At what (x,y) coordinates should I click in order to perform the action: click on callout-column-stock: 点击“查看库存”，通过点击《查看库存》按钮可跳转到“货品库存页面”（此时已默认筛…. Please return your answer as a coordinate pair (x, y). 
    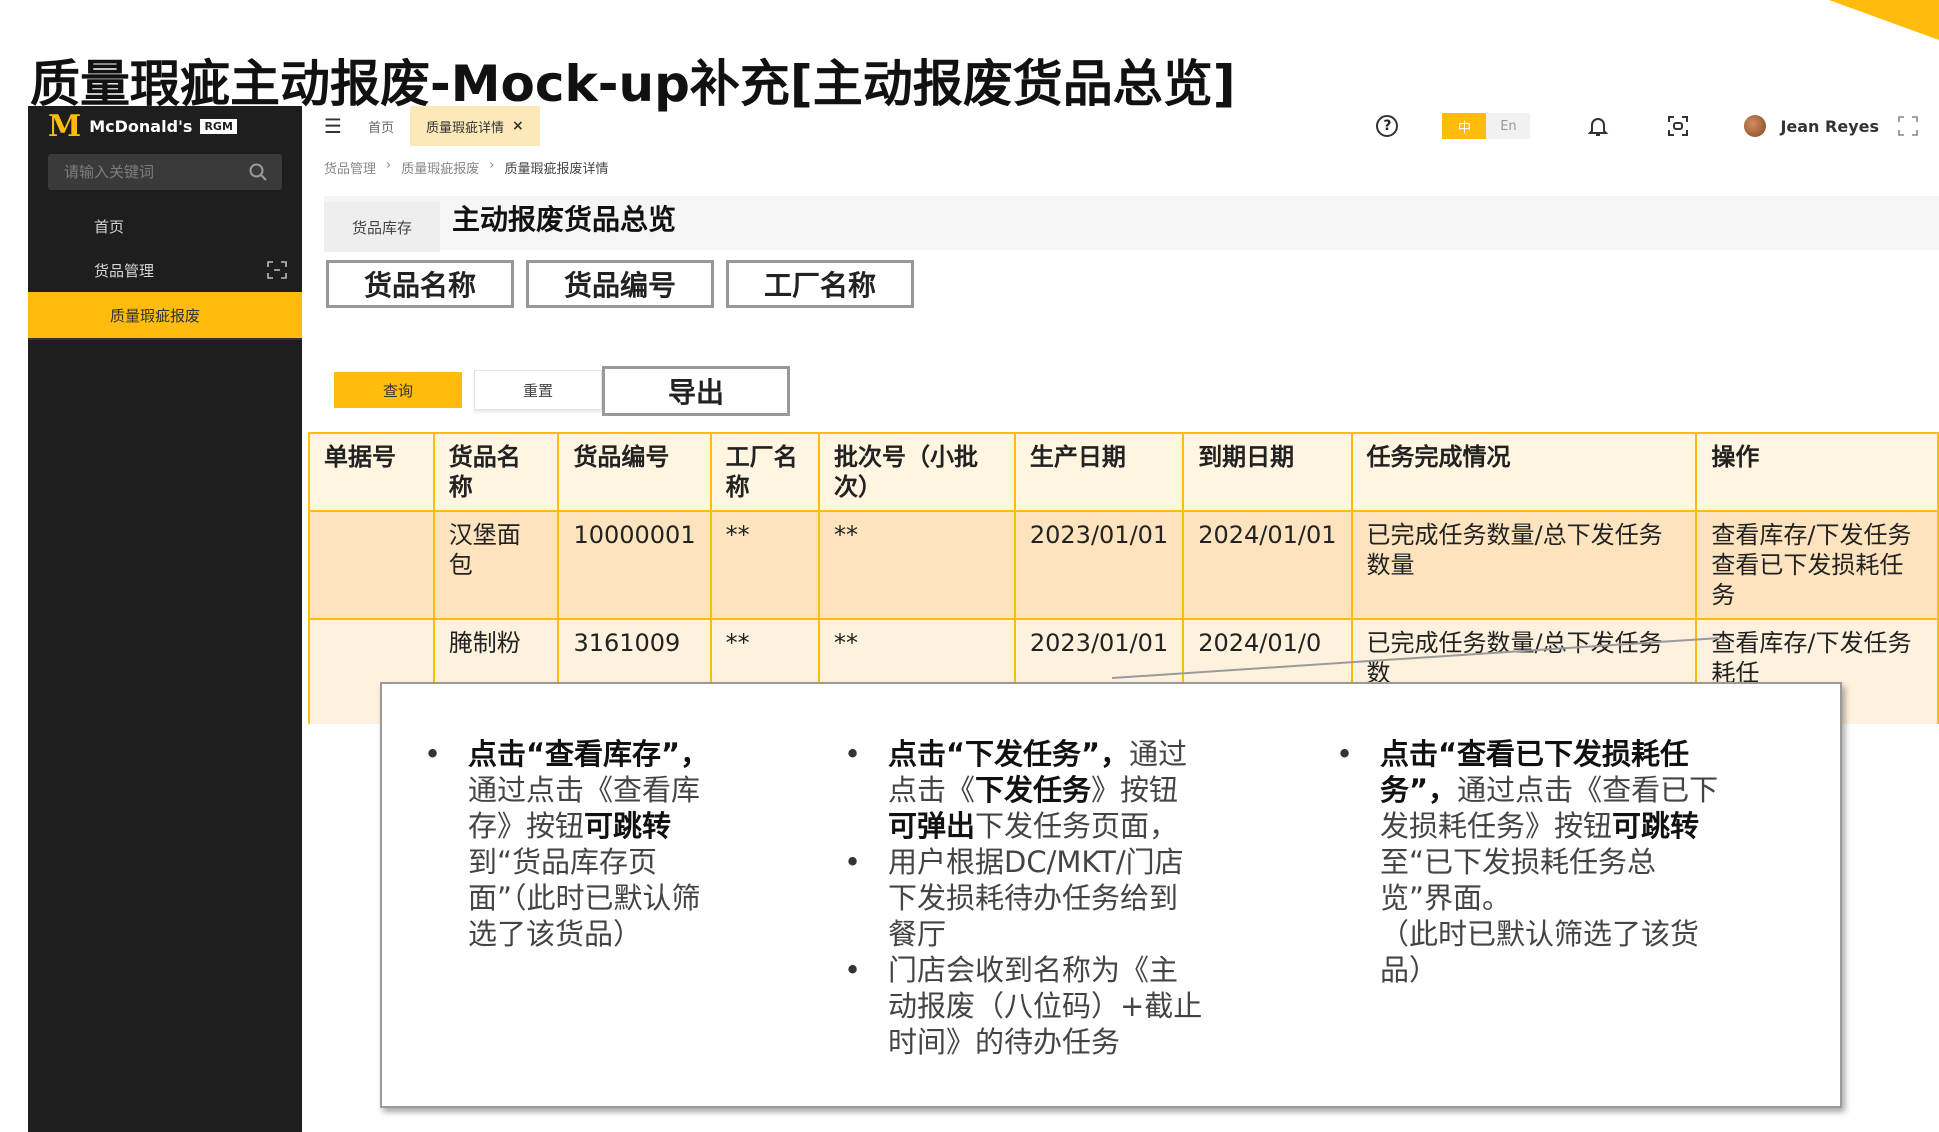
    Looking at the image, I should click on (574, 844).